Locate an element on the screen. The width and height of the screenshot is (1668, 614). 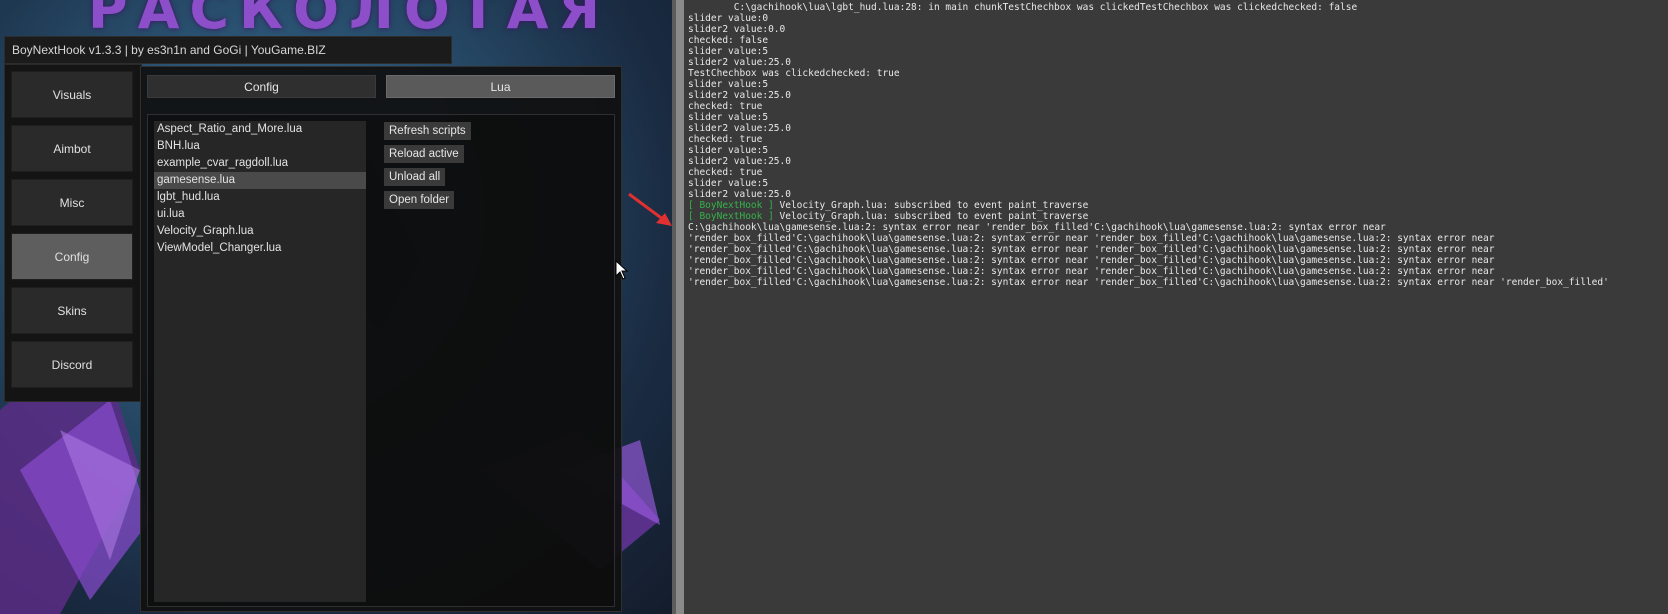
sidebar-item-config: Config is located at coordinates (72, 256).